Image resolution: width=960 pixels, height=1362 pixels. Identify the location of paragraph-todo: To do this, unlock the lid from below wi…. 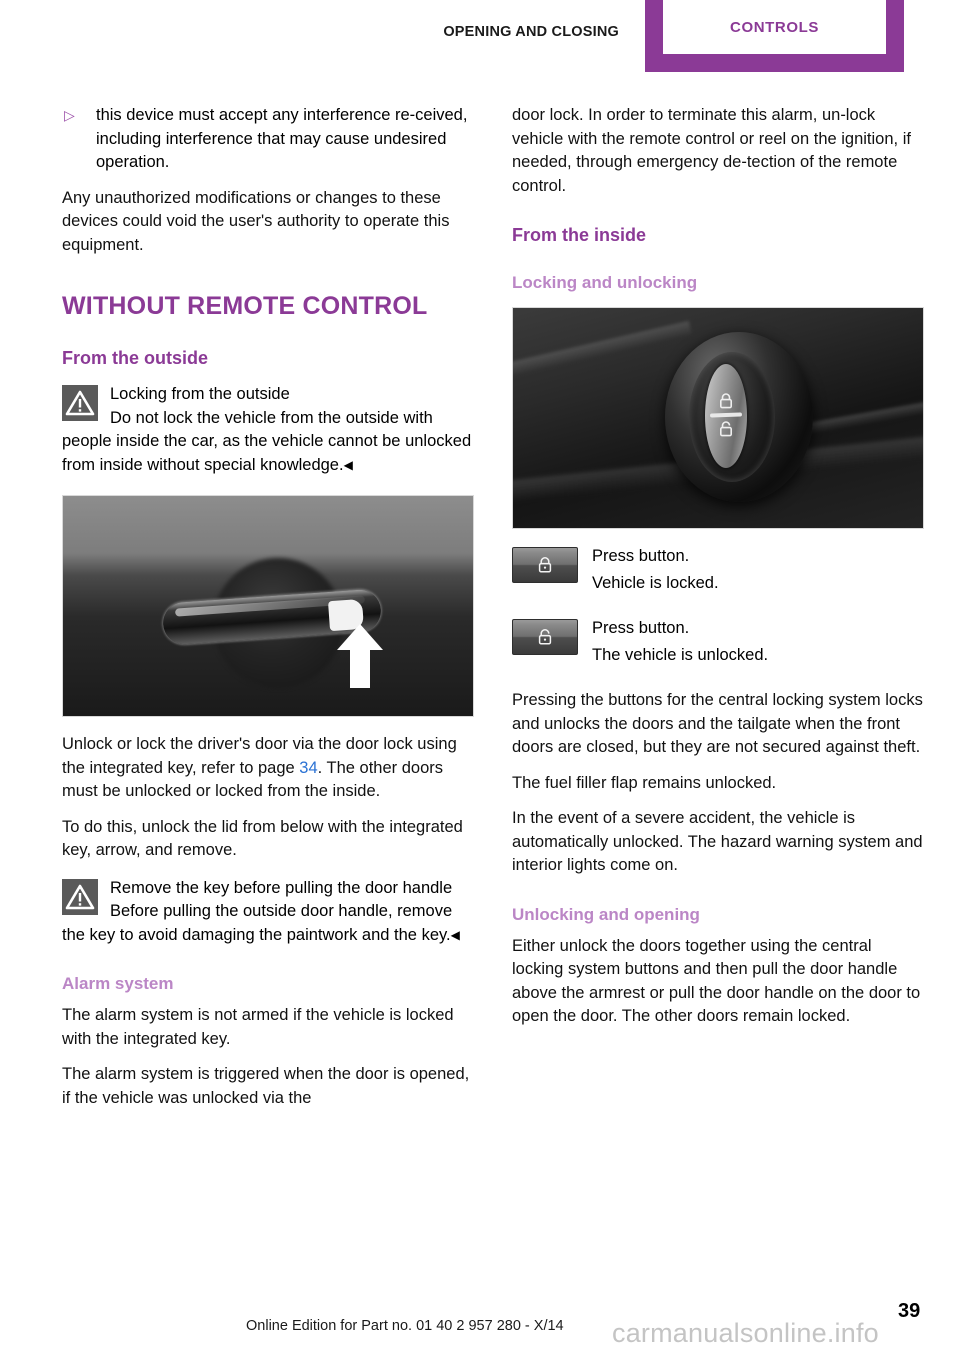
(262, 838).